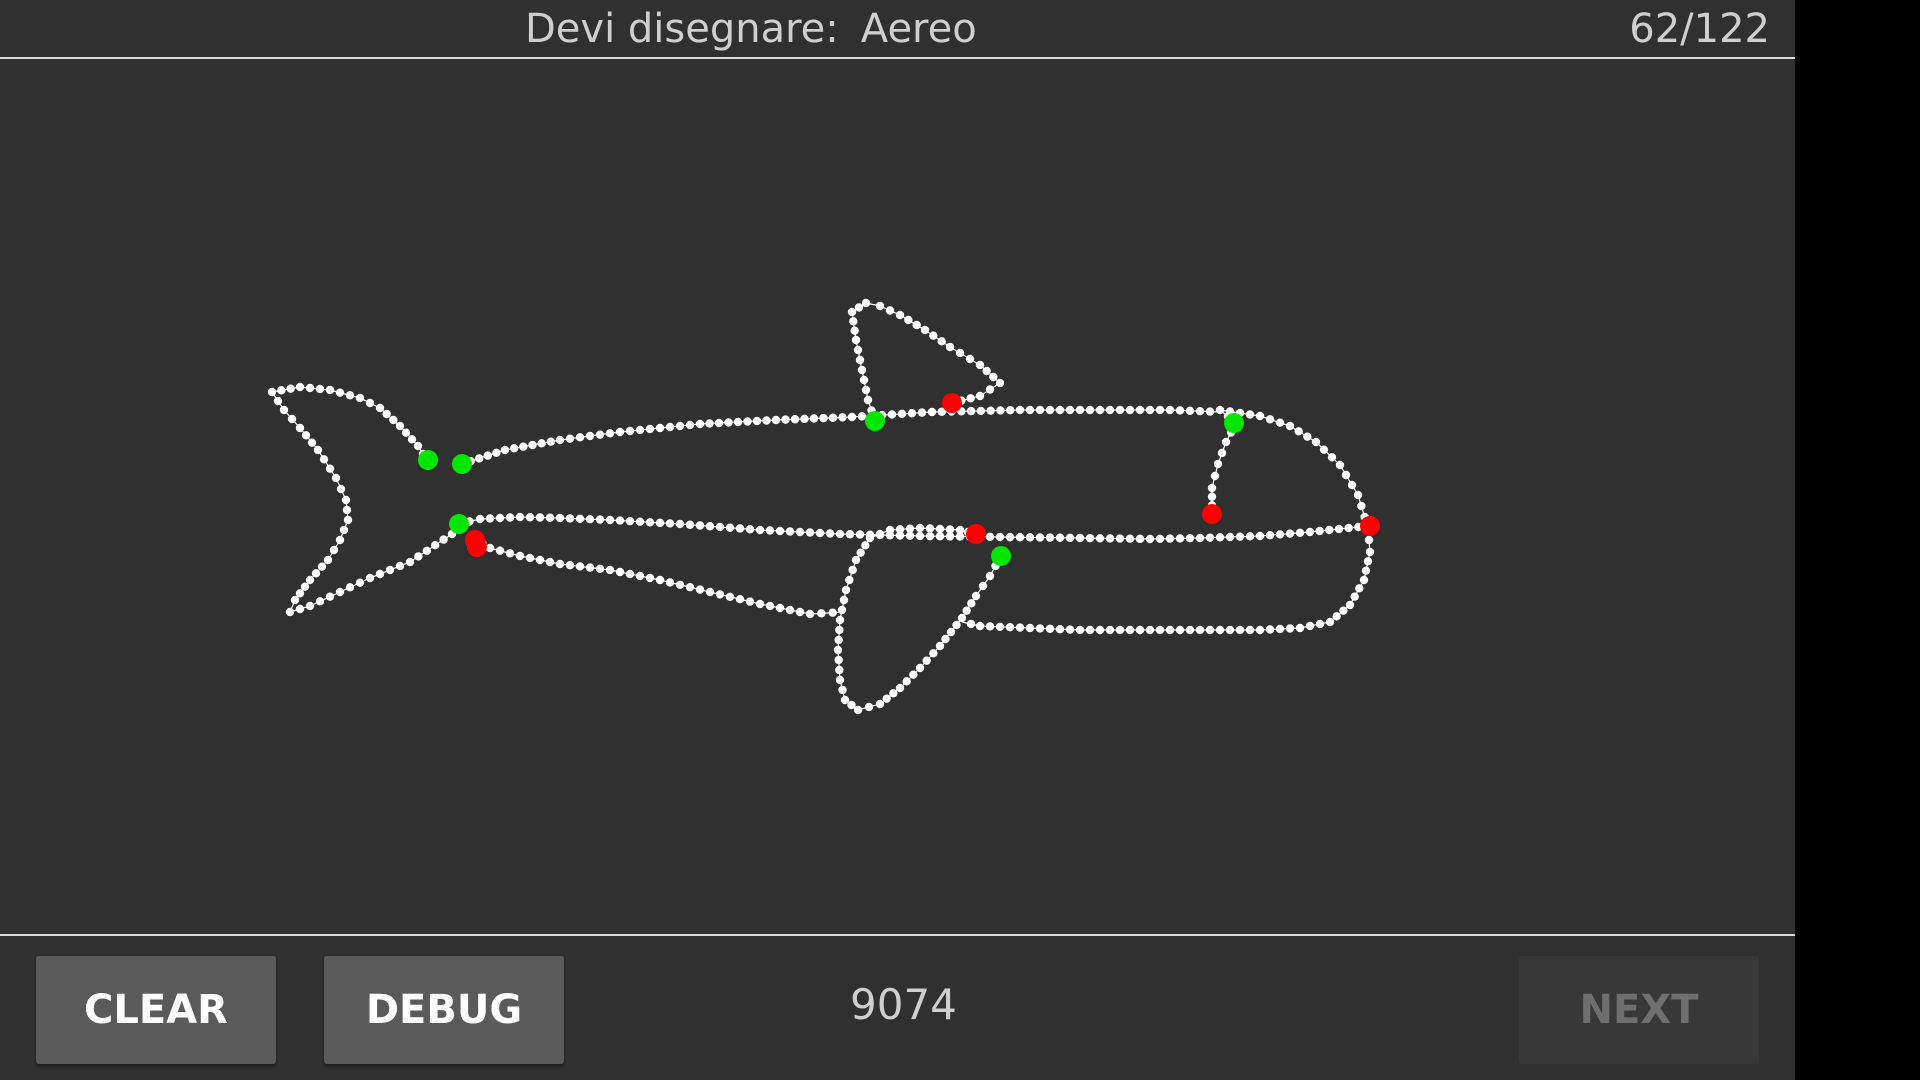  I want to click on side-panel, so click(1857, 540).